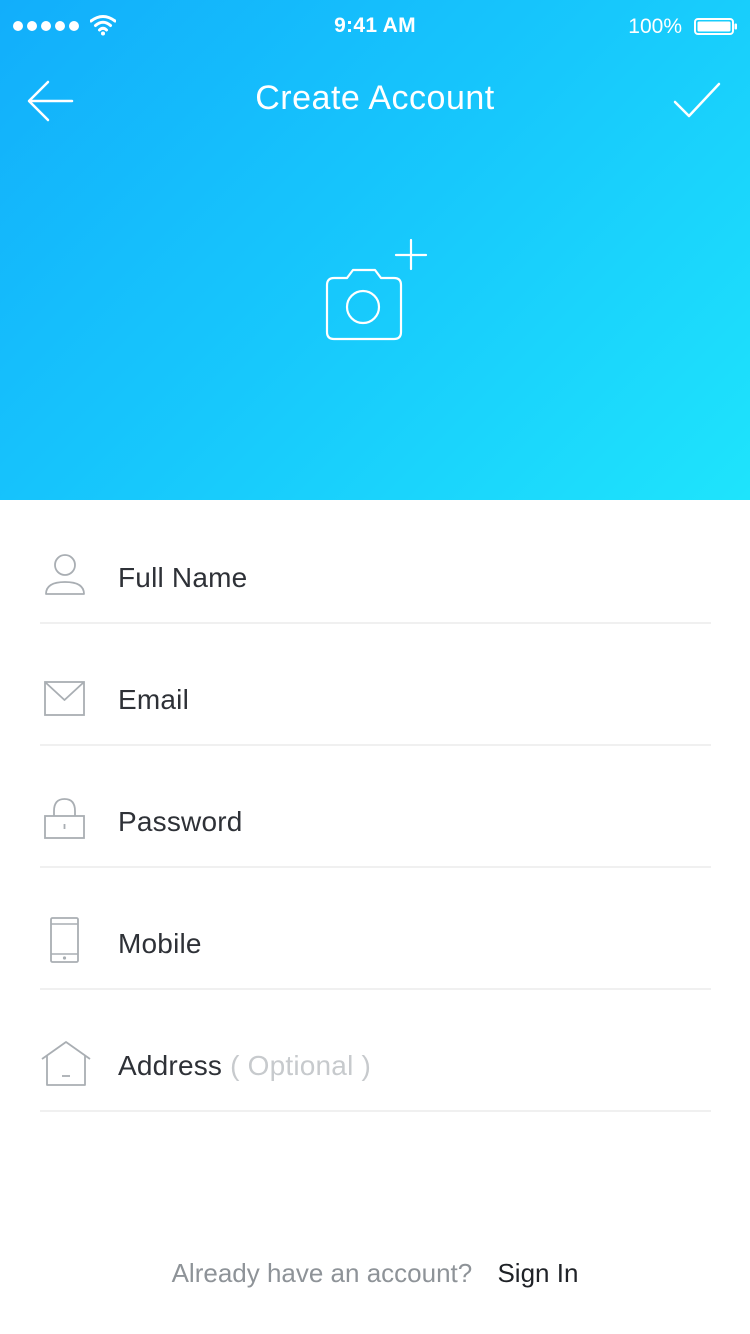  Describe the element at coordinates (375, 27) in the screenshot. I see `status-bar: 9:41 AM 100%` at that location.